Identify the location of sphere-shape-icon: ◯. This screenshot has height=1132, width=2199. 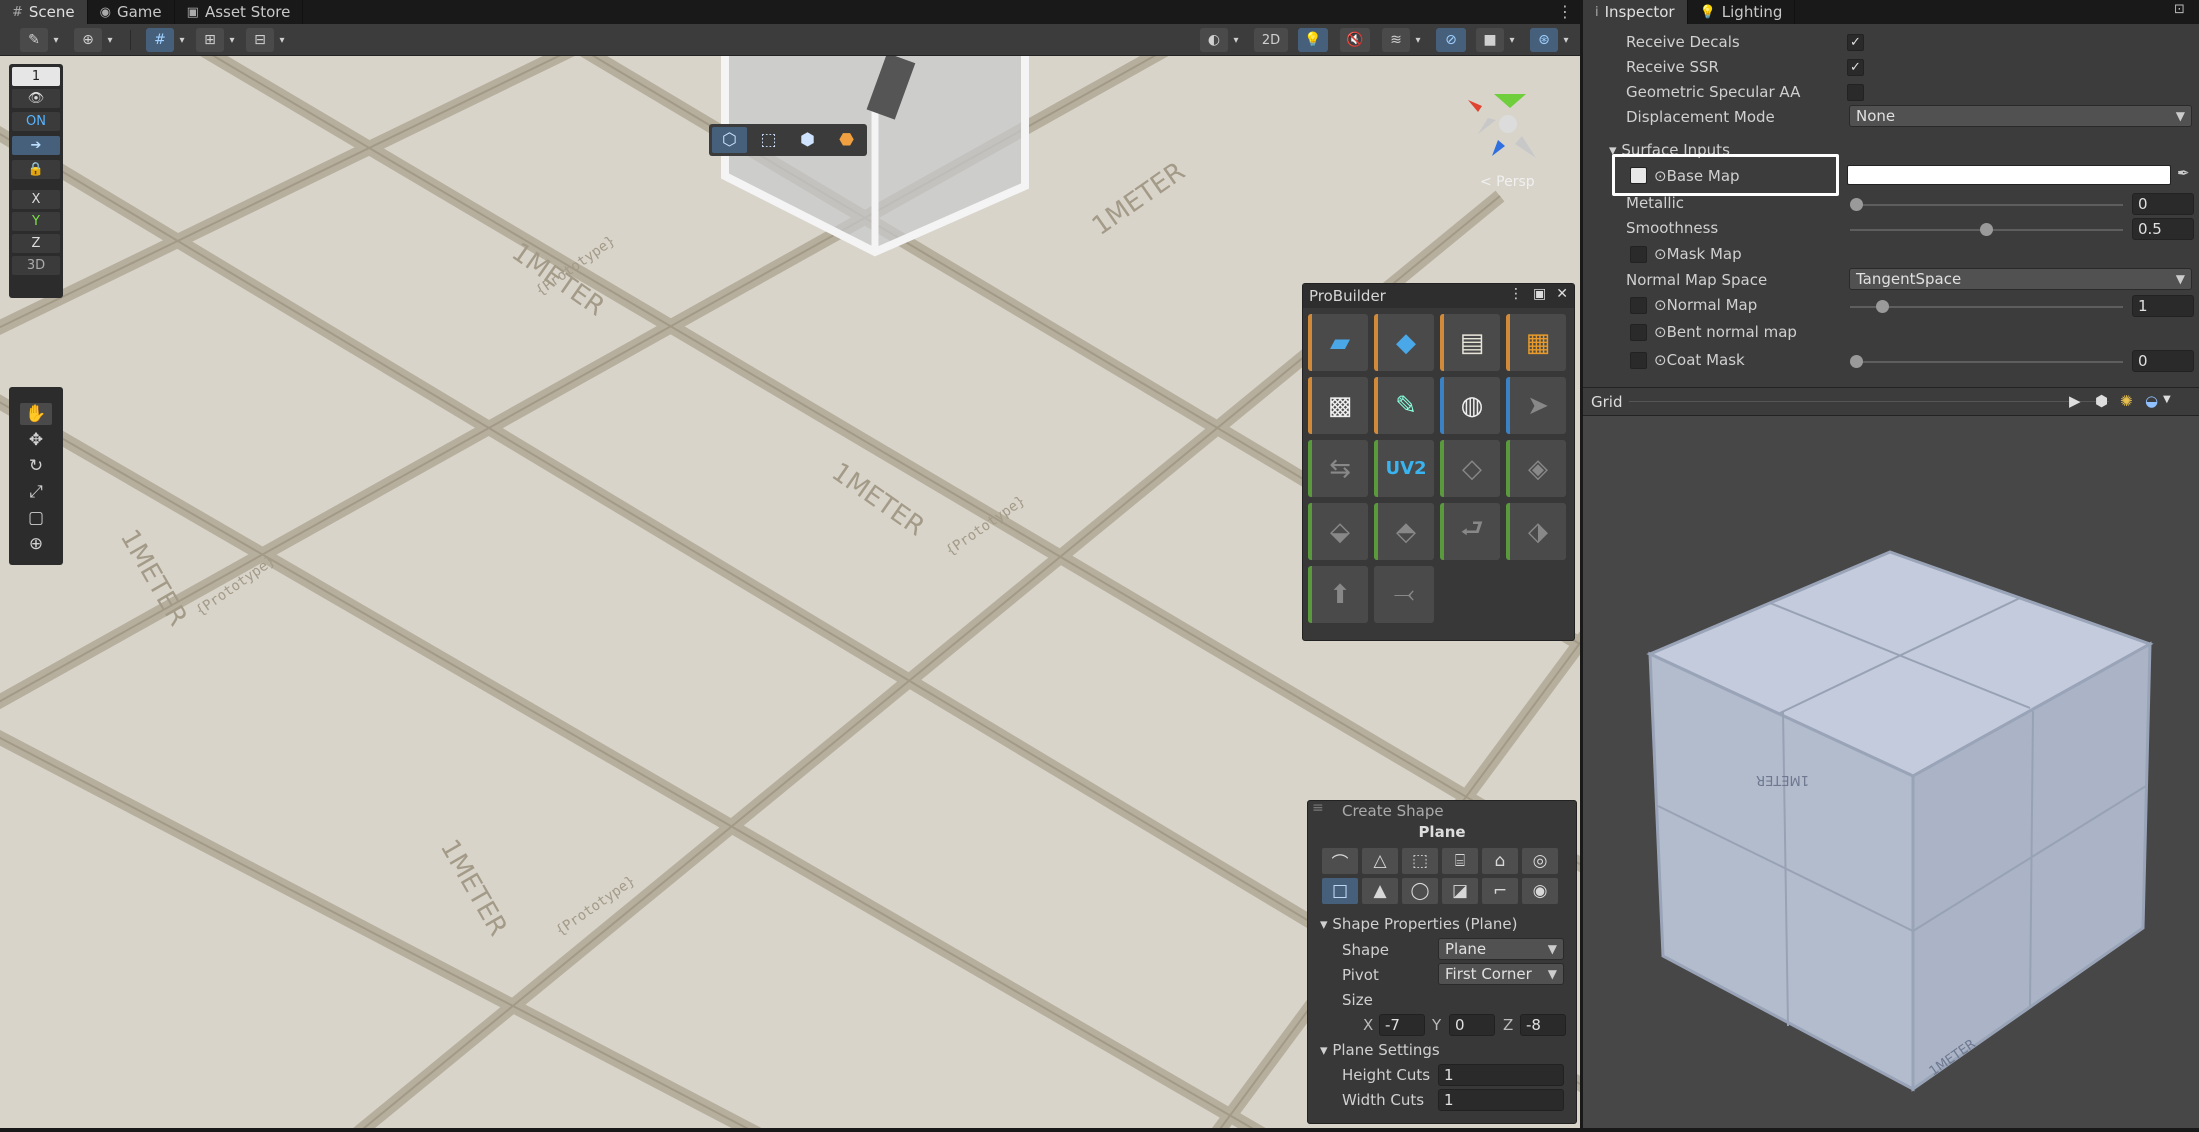
(1420, 891).